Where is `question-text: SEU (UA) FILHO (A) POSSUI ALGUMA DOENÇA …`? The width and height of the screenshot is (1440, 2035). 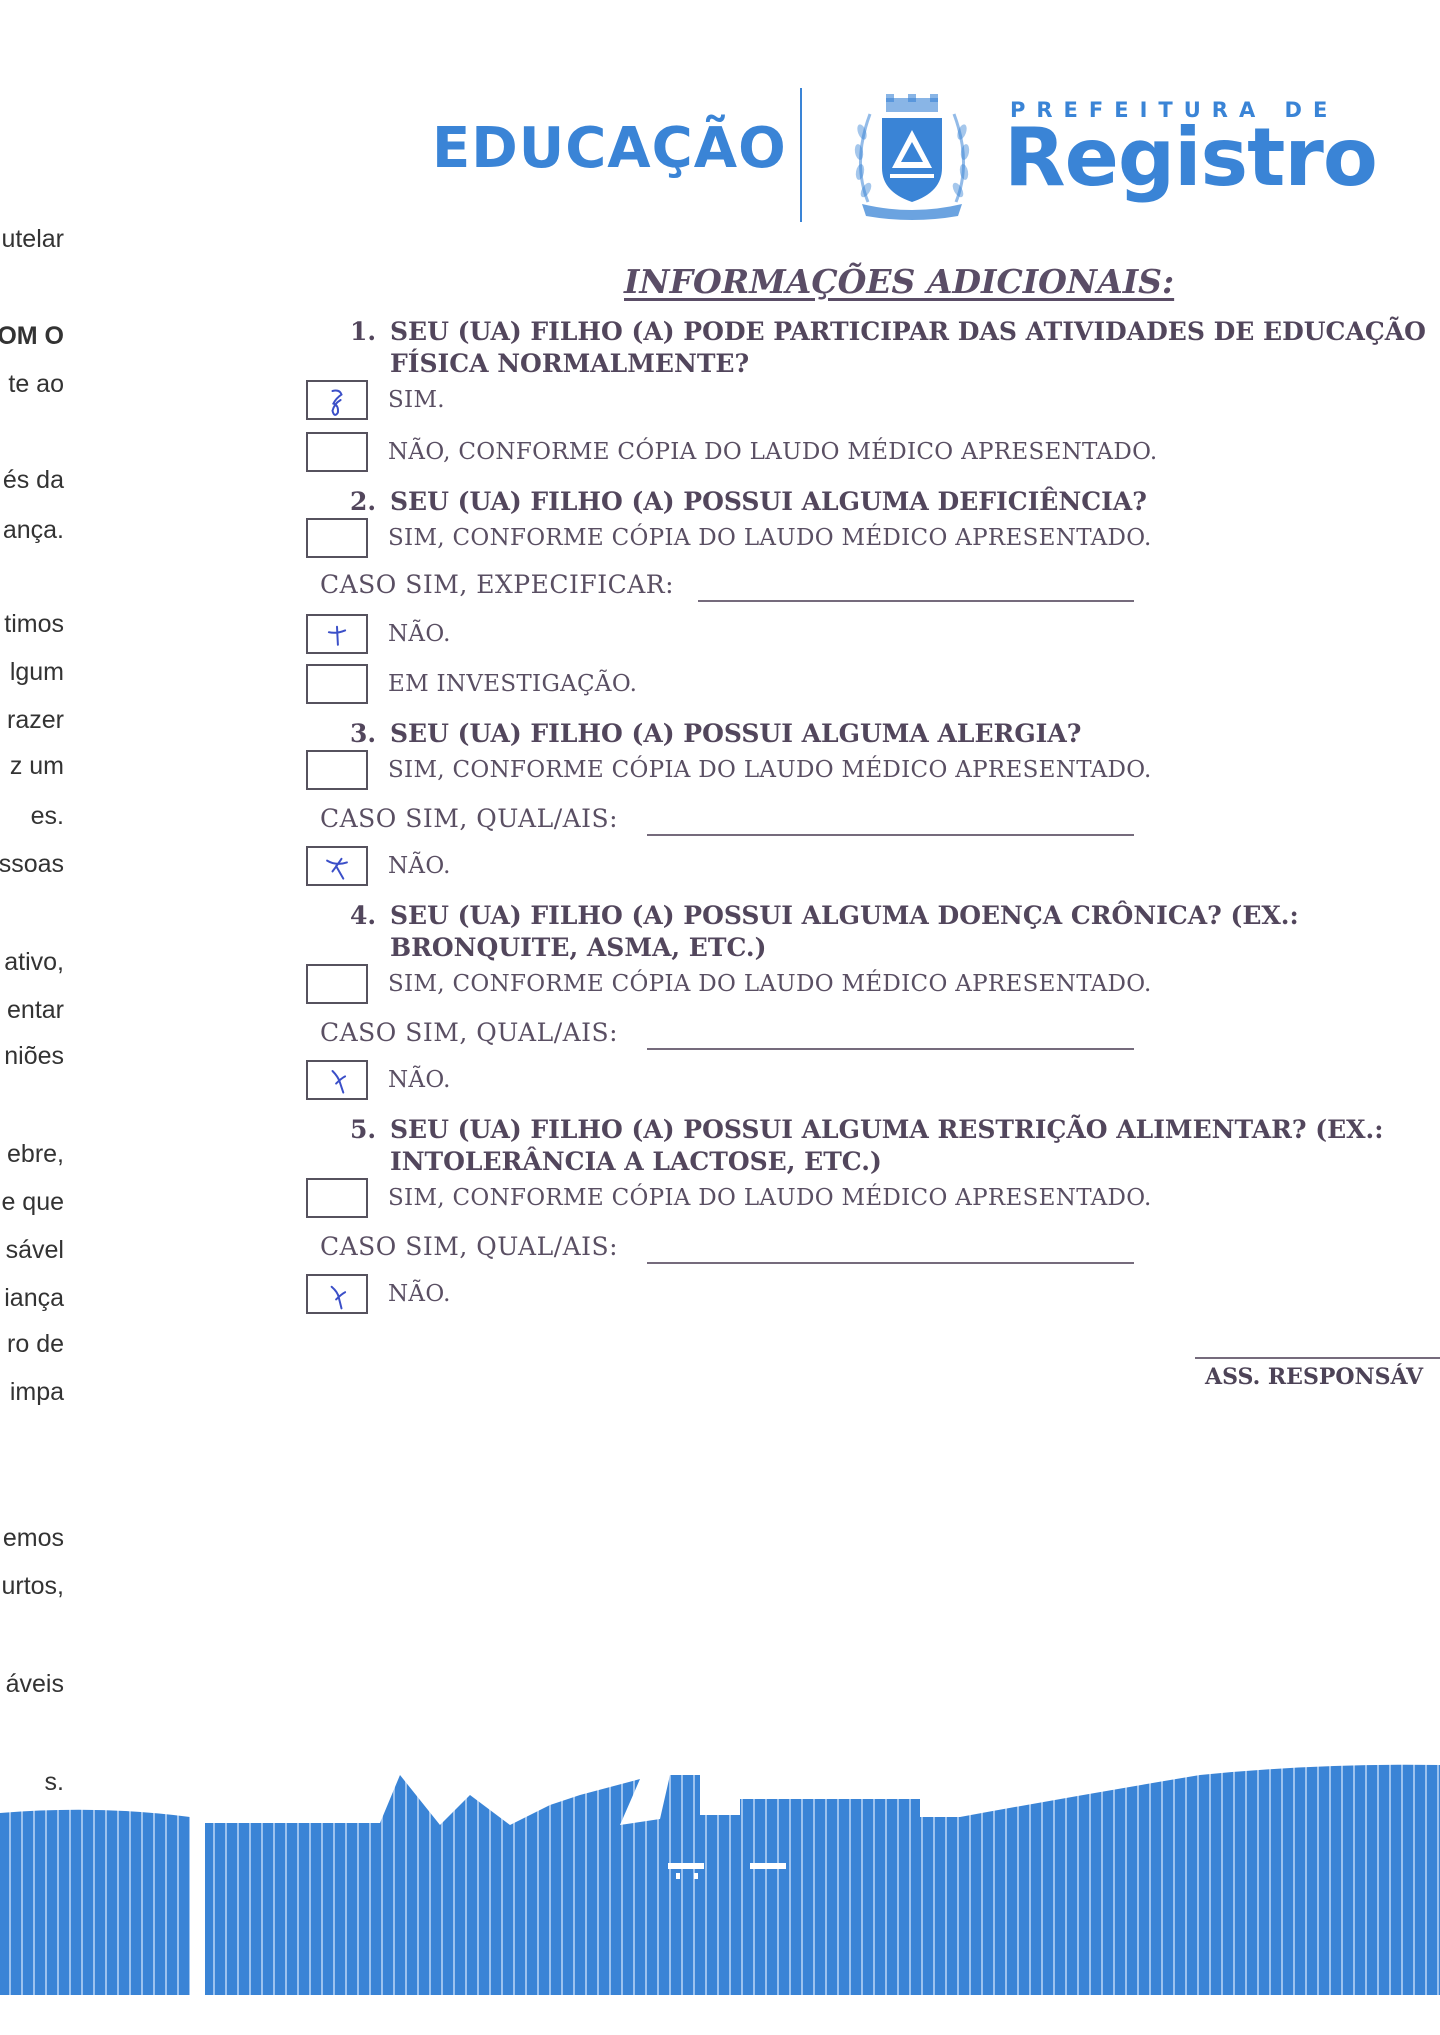
question-text: SEU (UA) FILHO (A) POSSUI ALGUMA DOENÇA … is located at coordinates (844, 915).